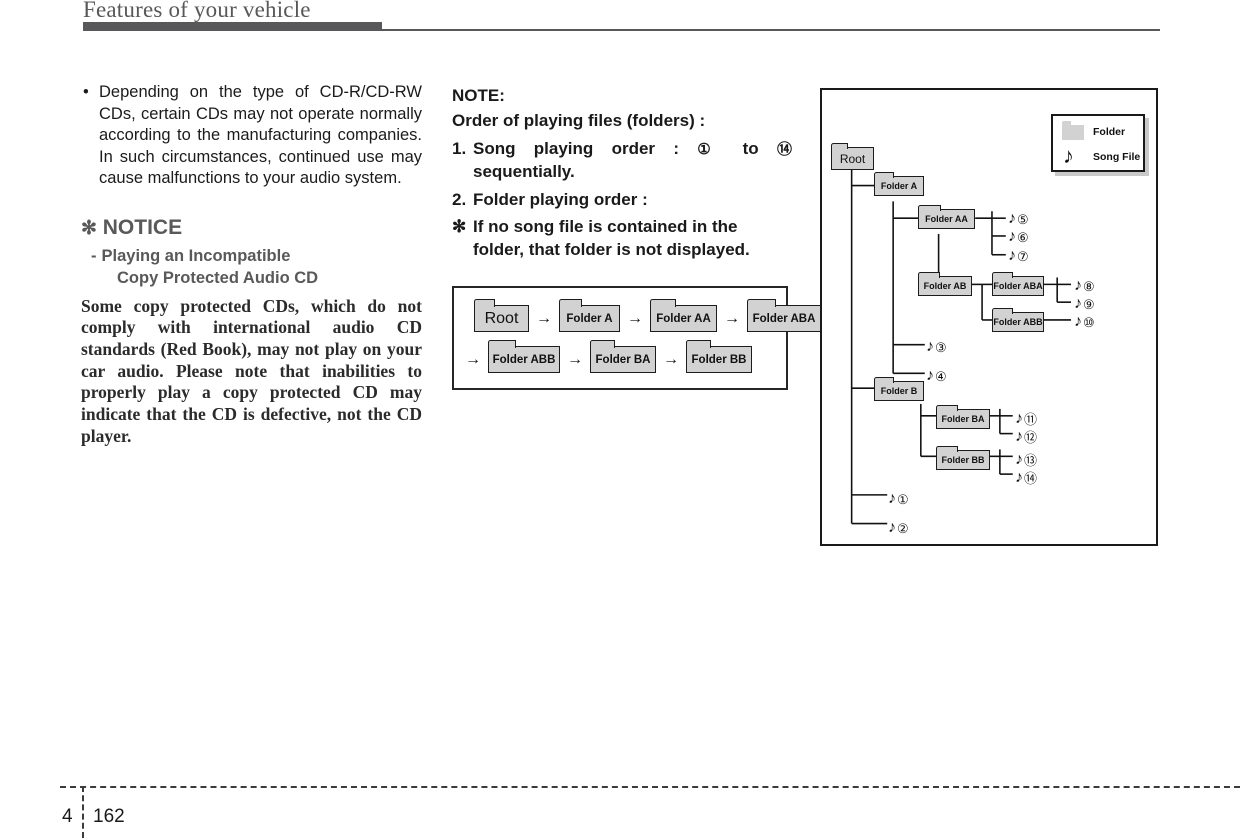  What do you see at coordinates (605, 226) in the screenshot?
I see `note-item-3-line1: If no song file is contained in the` at bounding box center [605, 226].